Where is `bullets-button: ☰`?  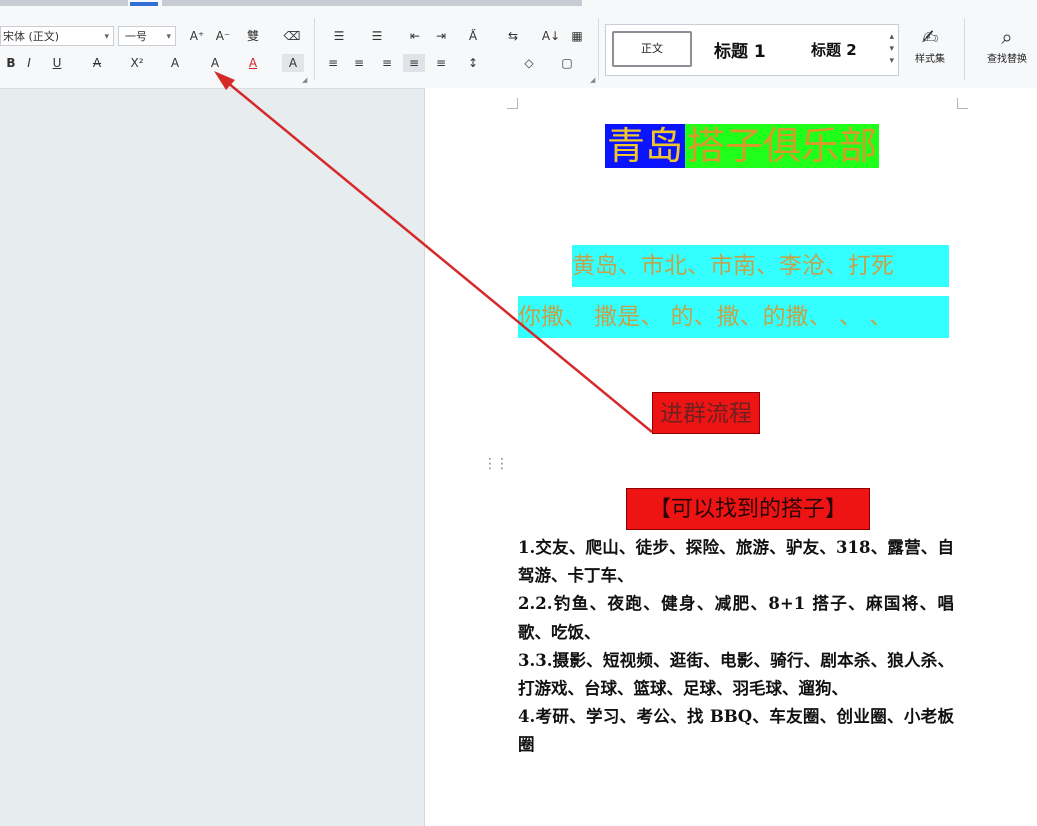
bullets-button: ☰ is located at coordinates (339, 36).